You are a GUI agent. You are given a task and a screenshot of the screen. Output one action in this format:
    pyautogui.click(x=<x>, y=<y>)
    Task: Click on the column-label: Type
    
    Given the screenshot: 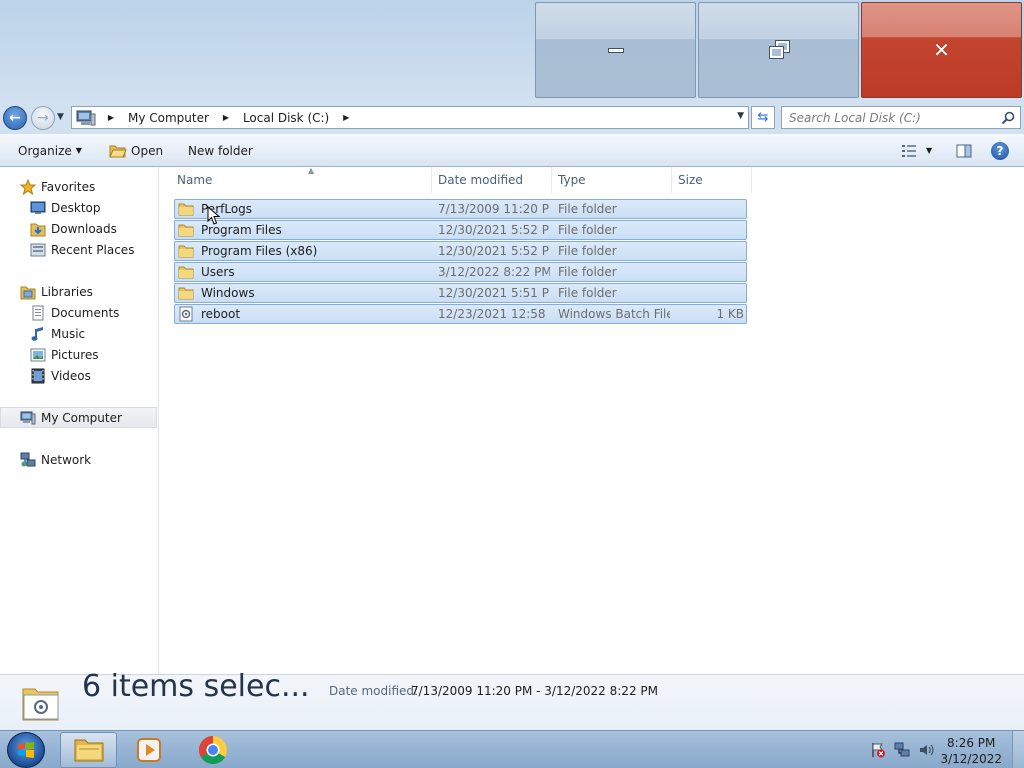 What is the action you would take?
    pyautogui.click(x=572, y=180)
    